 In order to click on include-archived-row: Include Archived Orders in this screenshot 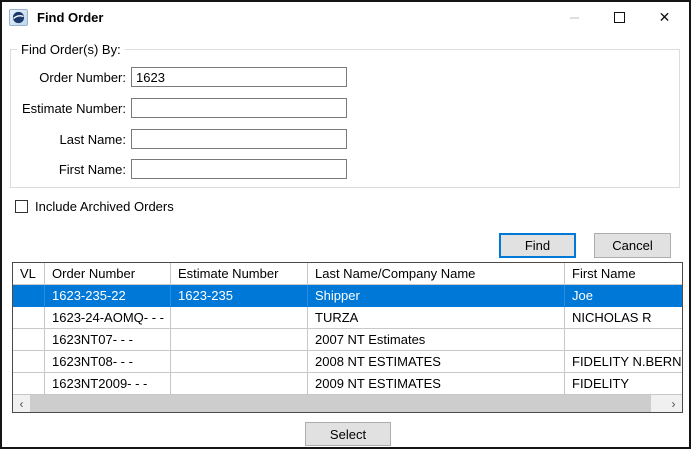, I will do `click(94, 206)`.